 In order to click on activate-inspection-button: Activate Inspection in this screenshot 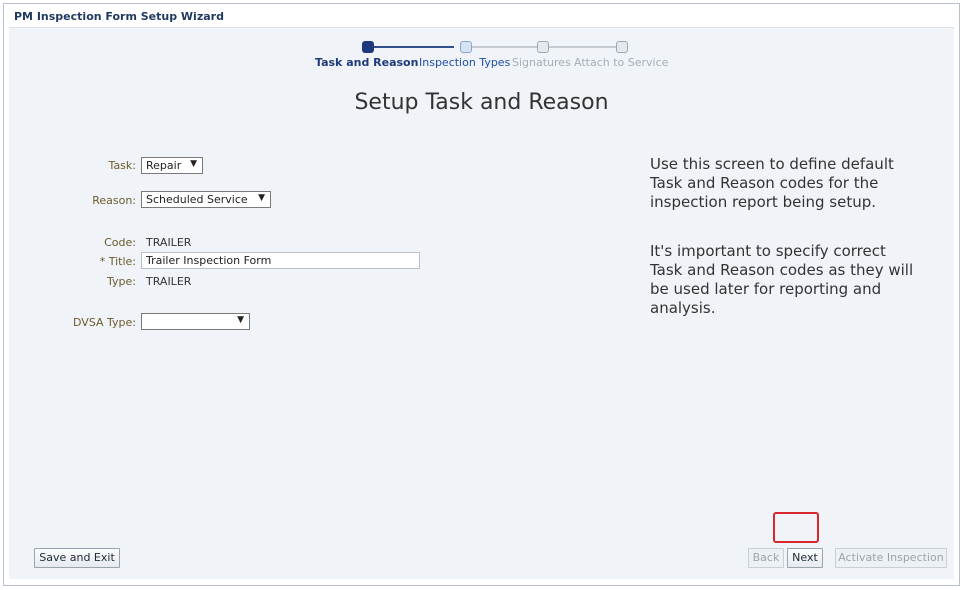, I will do `click(891, 558)`.